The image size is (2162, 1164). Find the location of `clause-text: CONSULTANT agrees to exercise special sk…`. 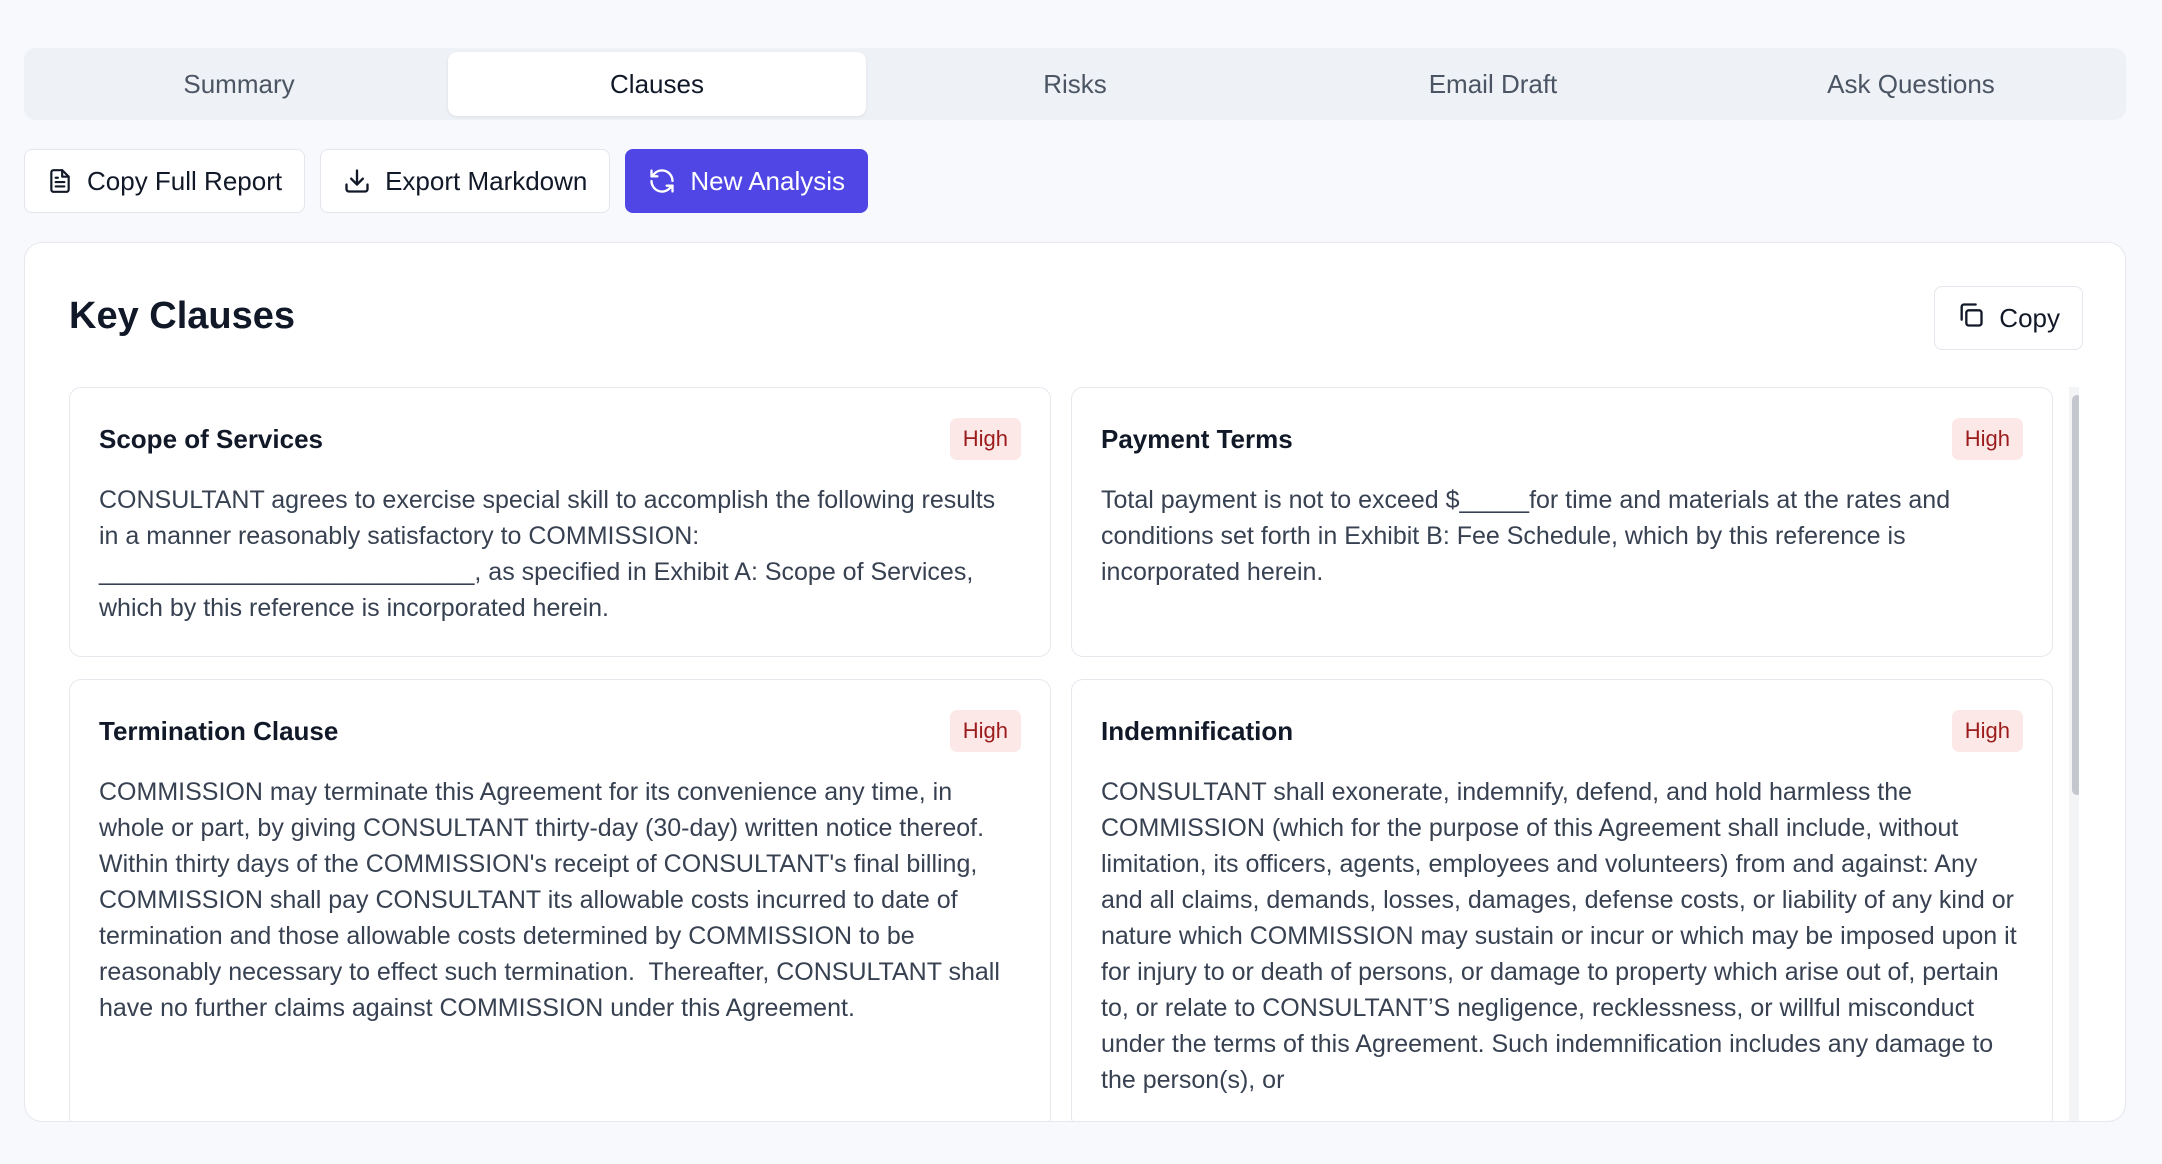

clause-text: CONSULTANT agrees to exercise special sk… is located at coordinates (551, 554).